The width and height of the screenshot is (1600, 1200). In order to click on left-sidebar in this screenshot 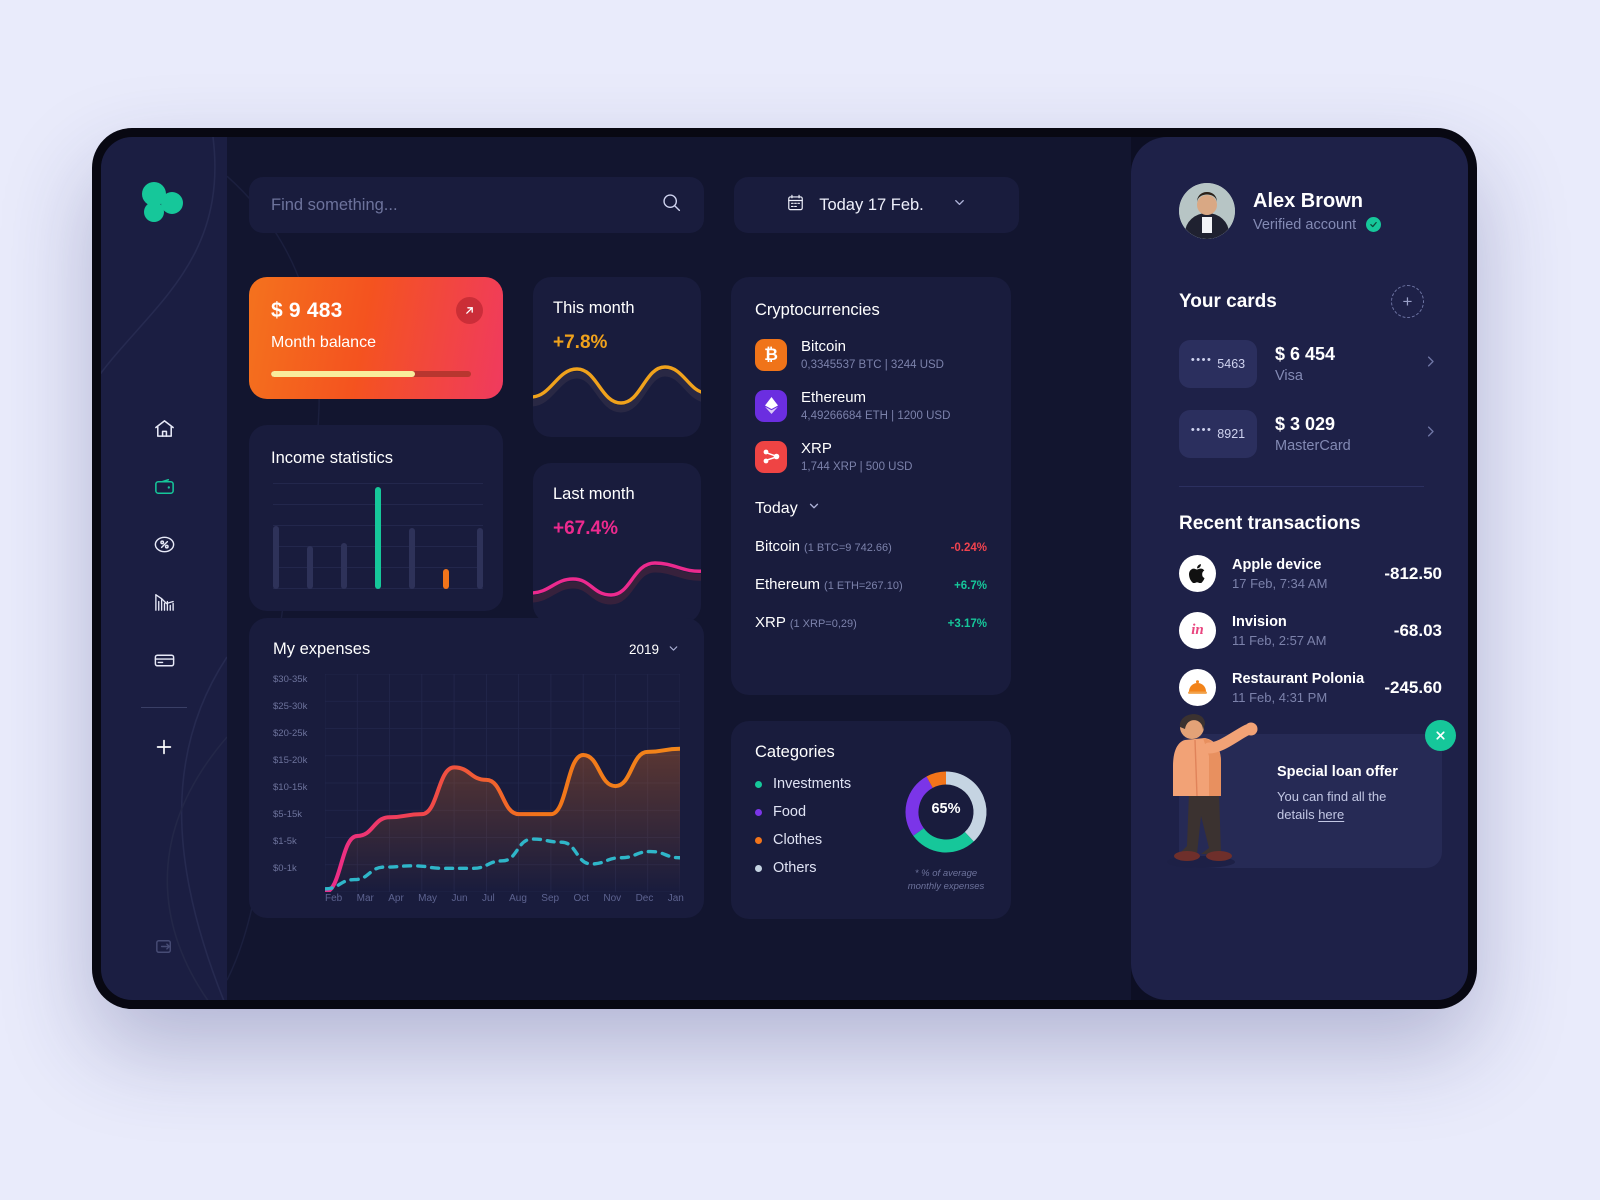, I will do `click(164, 568)`.